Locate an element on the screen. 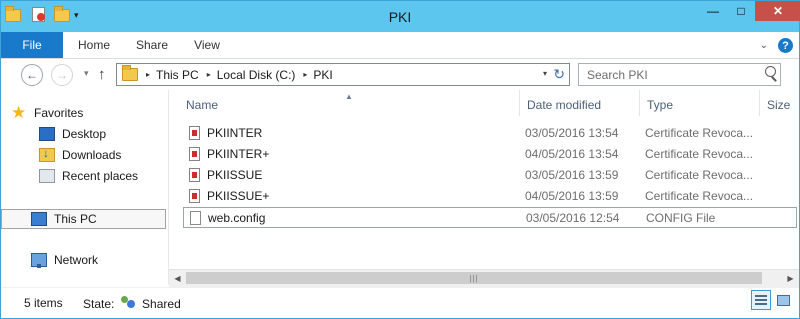 Image resolution: width=800 pixels, height=319 pixels. recent-locations-icon: ▾ is located at coordinates (86, 73).